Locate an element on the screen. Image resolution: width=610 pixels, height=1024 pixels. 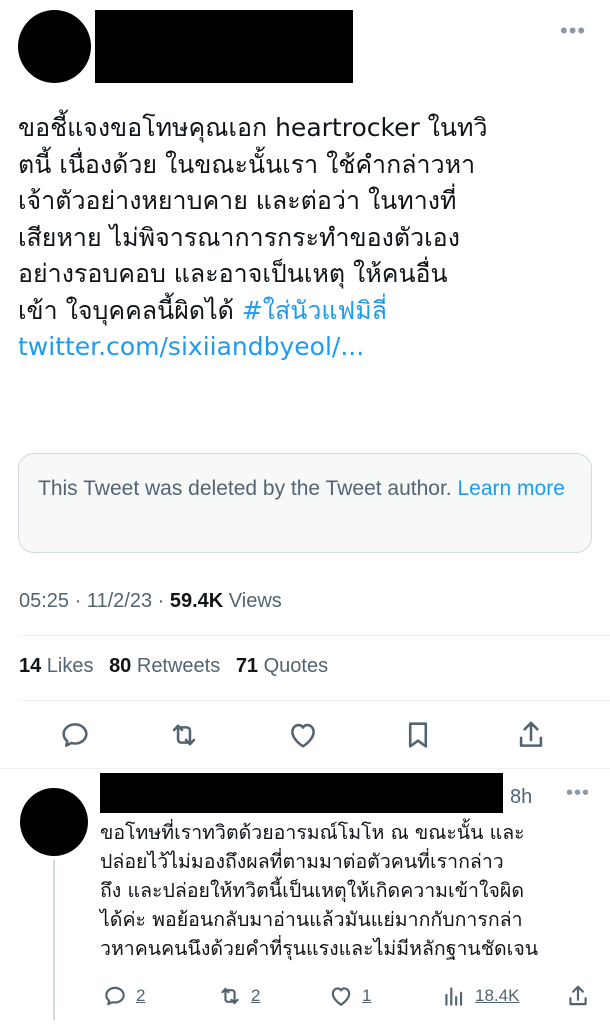
engagement-stats: 14 Likes 80 Retweets 71 Quotes is located at coordinates (173, 666).